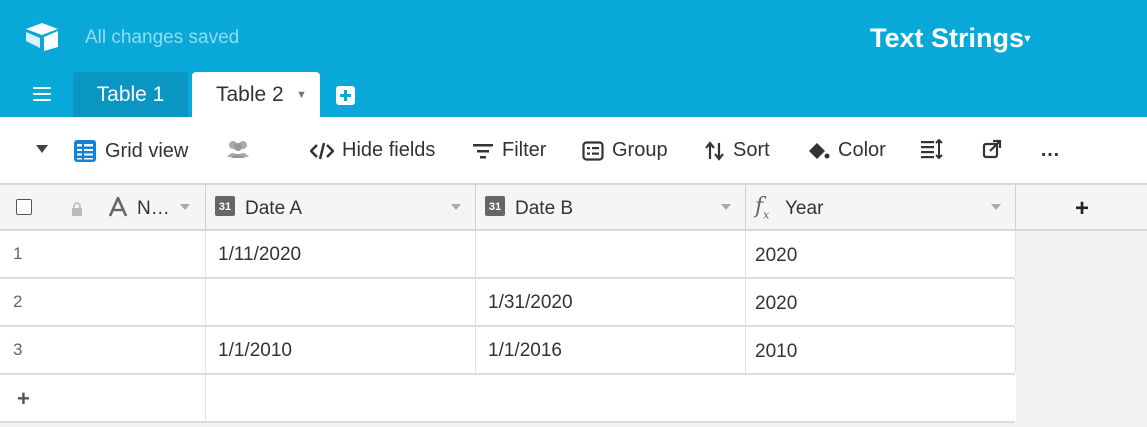 The image size is (1147, 427). Describe the element at coordinates (544, 208) in the screenshot. I see `column-name: Date B` at that location.